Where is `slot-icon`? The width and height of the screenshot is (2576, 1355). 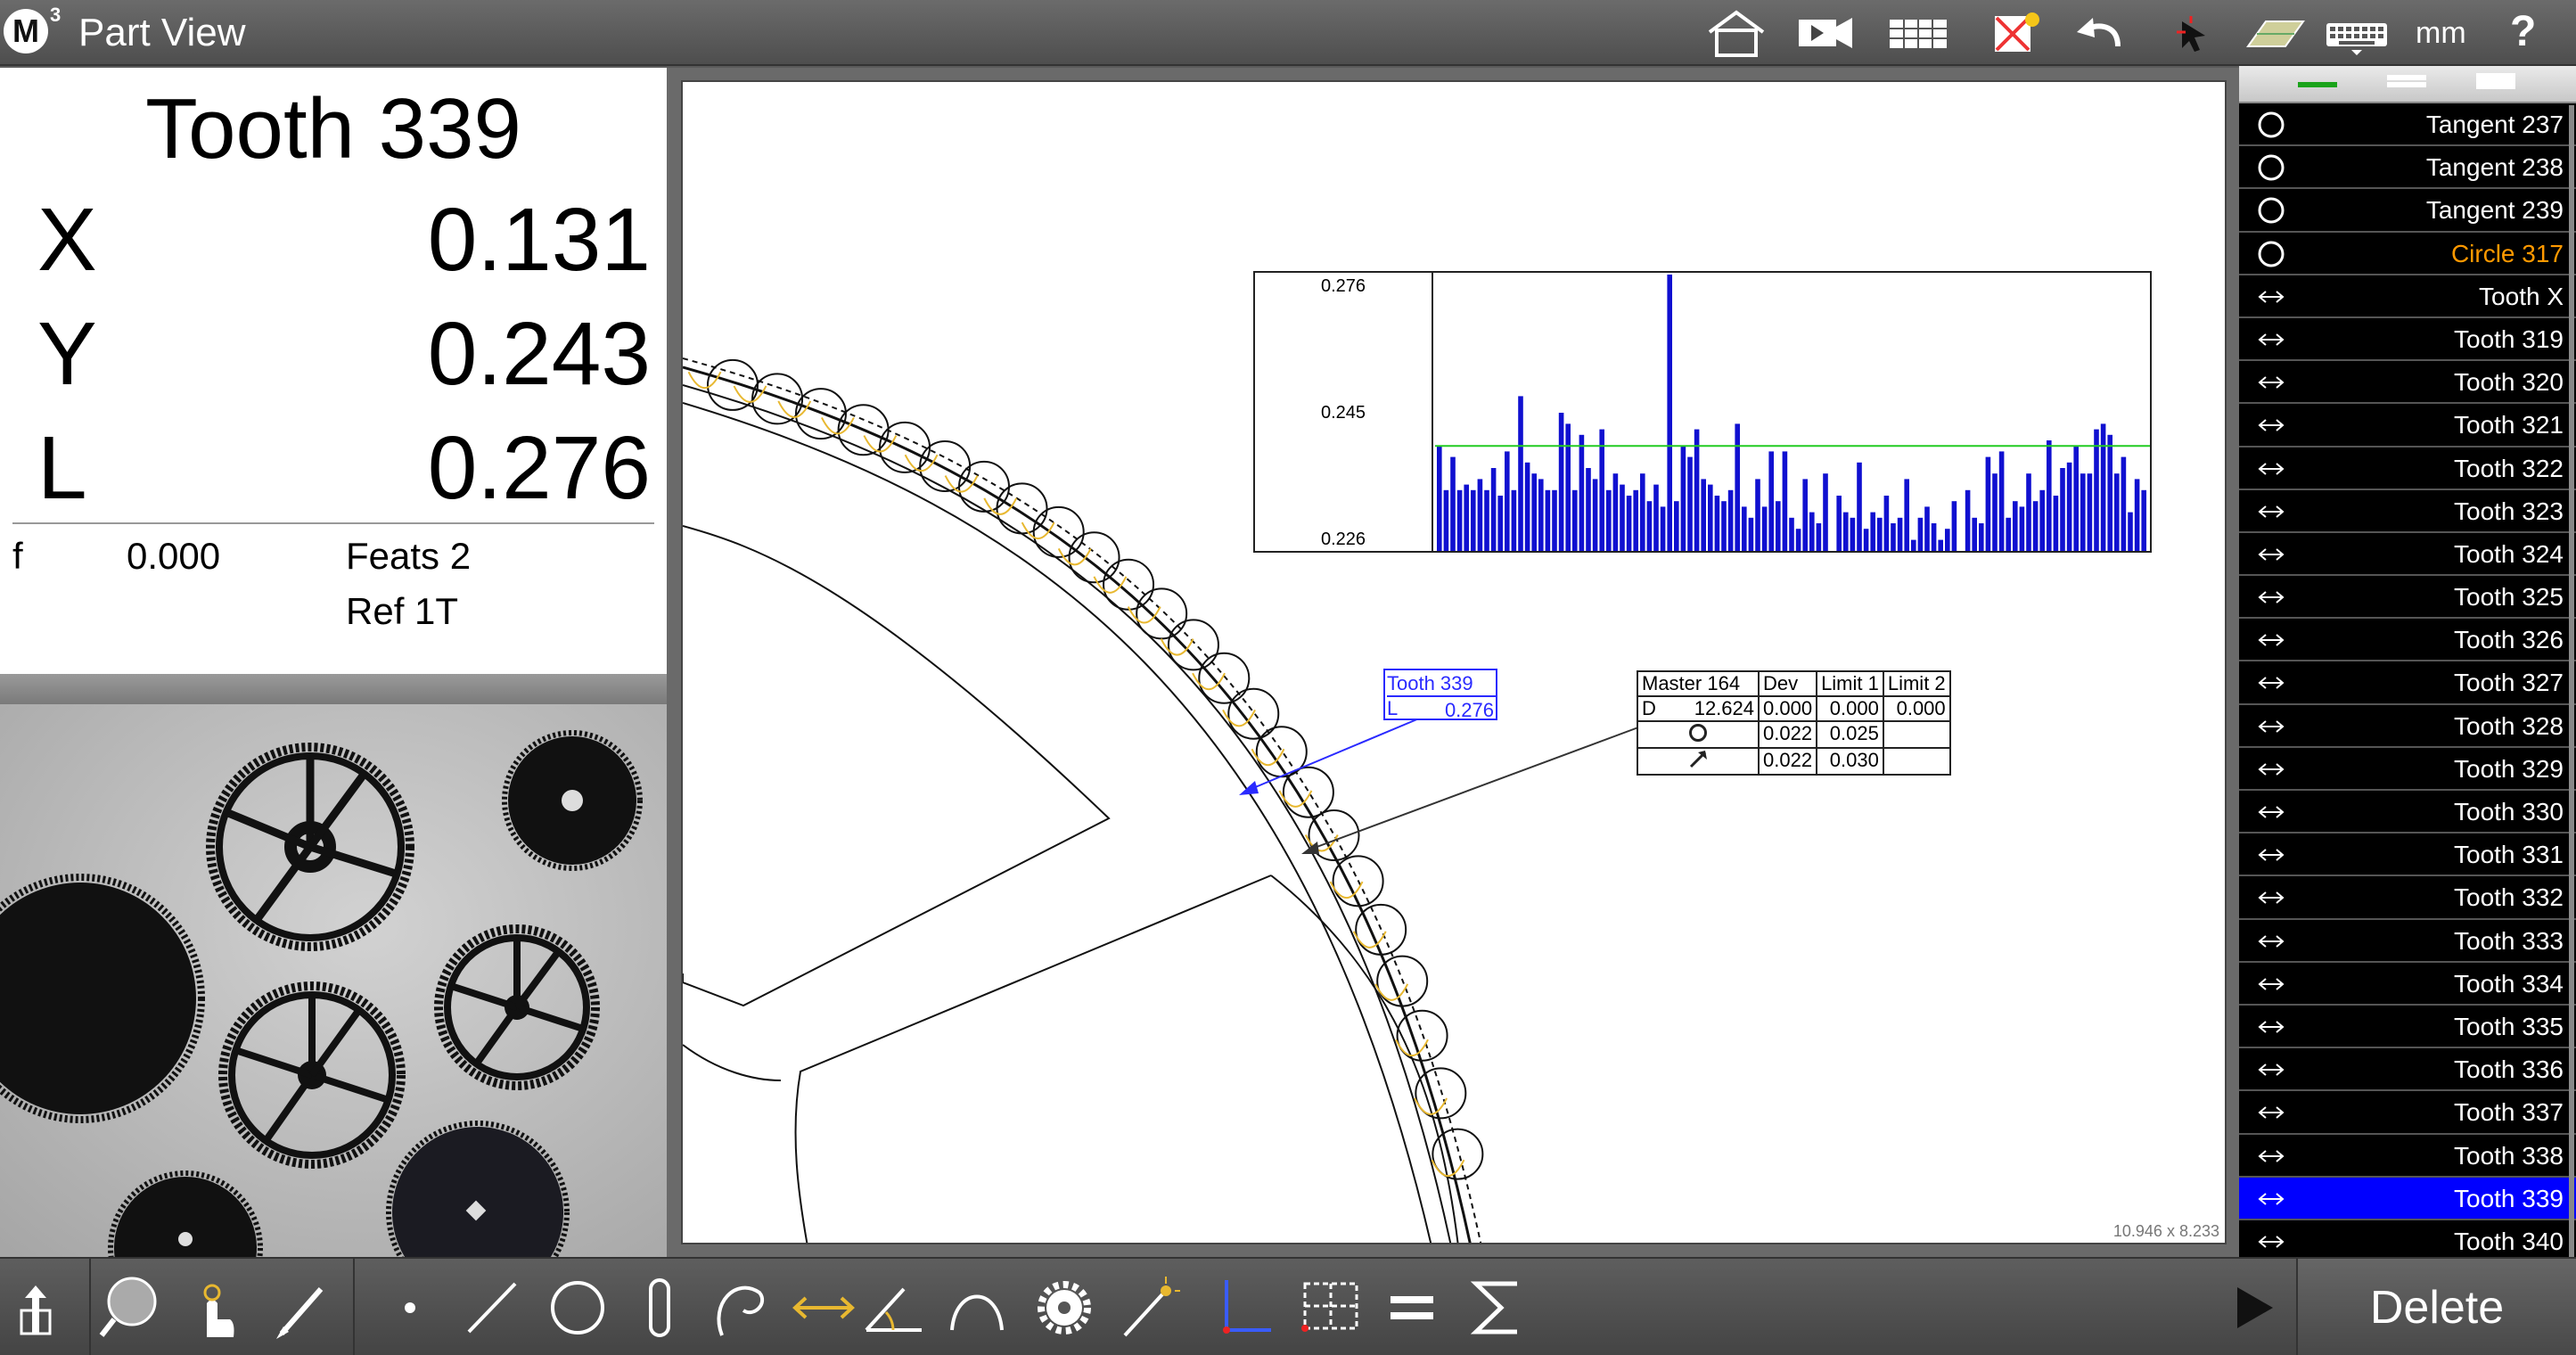 slot-icon is located at coordinates (659, 1308).